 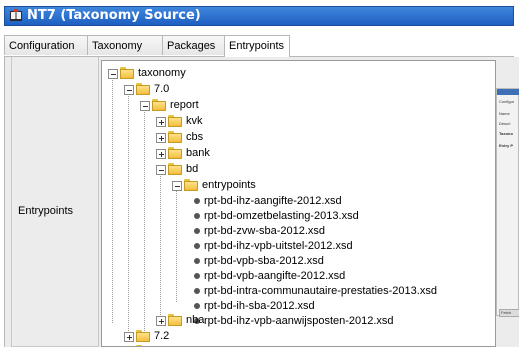 What do you see at coordinates (184, 105) in the screenshot?
I see `tree-node-label: report` at bounding box center [184, 105].